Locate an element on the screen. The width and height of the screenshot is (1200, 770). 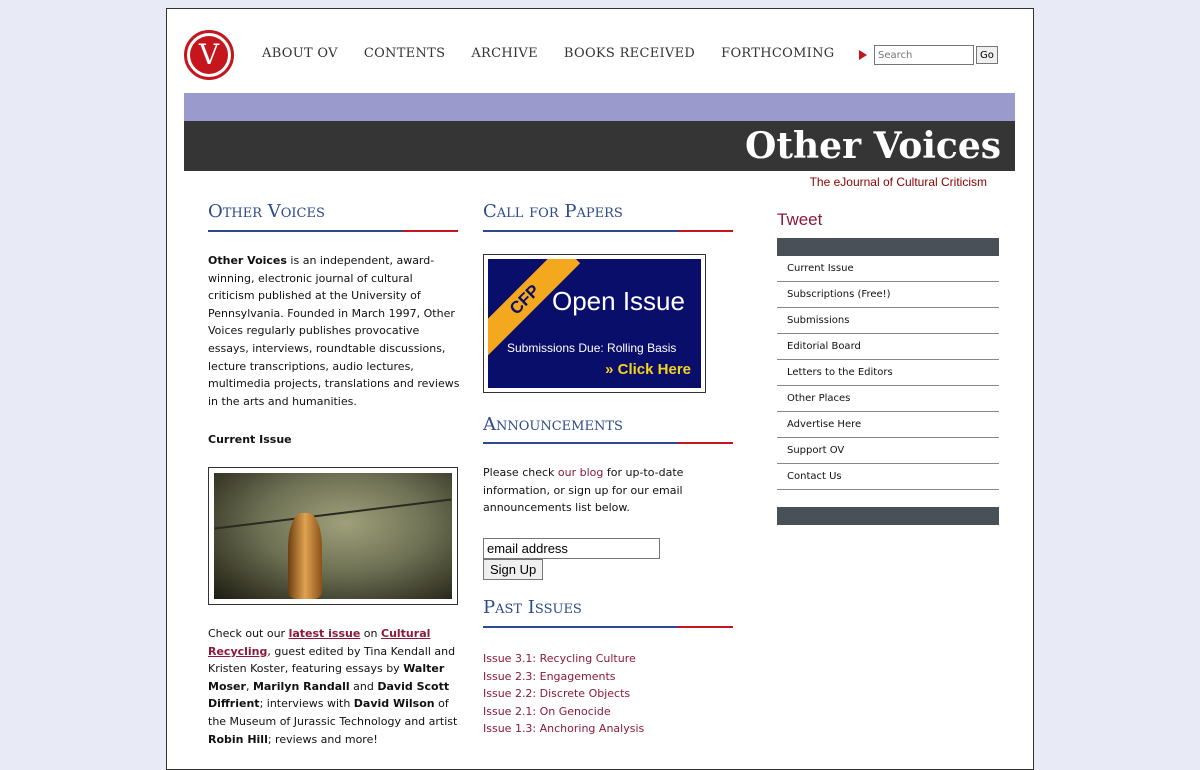
promo-text: on is located at coordinates (370, 633).